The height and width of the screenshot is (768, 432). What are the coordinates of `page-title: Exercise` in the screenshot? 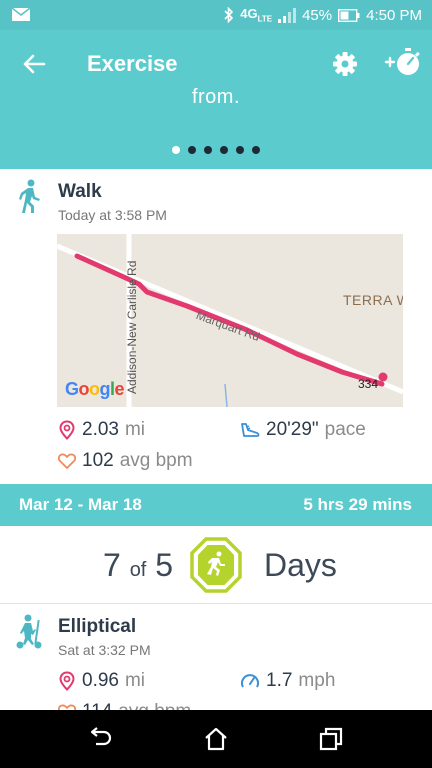 It's located at (132, 63).